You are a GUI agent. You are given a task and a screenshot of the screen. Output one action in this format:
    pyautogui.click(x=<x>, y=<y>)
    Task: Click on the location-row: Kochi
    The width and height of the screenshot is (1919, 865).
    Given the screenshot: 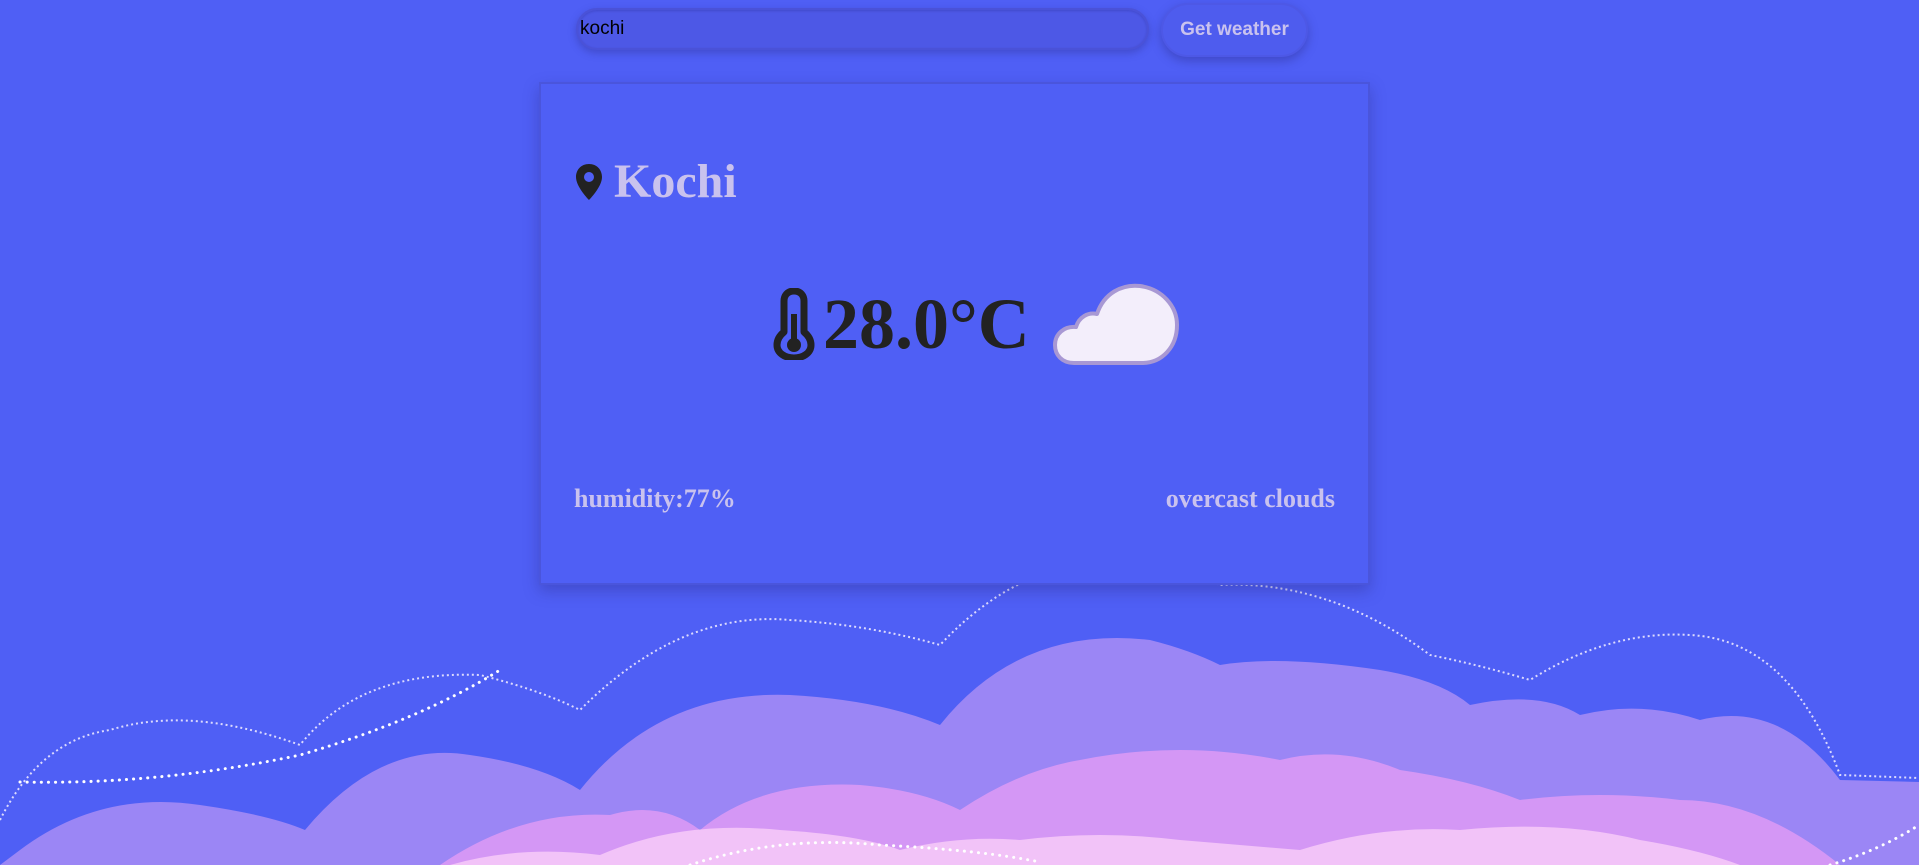 What is the action you would take?
    pyautogui.click(x=655, y=182)
    